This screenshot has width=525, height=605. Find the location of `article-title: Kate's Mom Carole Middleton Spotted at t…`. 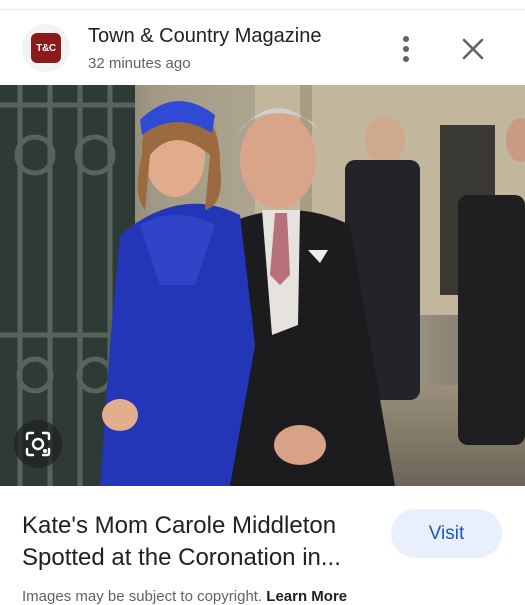

article-title: Kate's Mom Carole Middleton Spotted at t… is located at coordinates (202, 542).